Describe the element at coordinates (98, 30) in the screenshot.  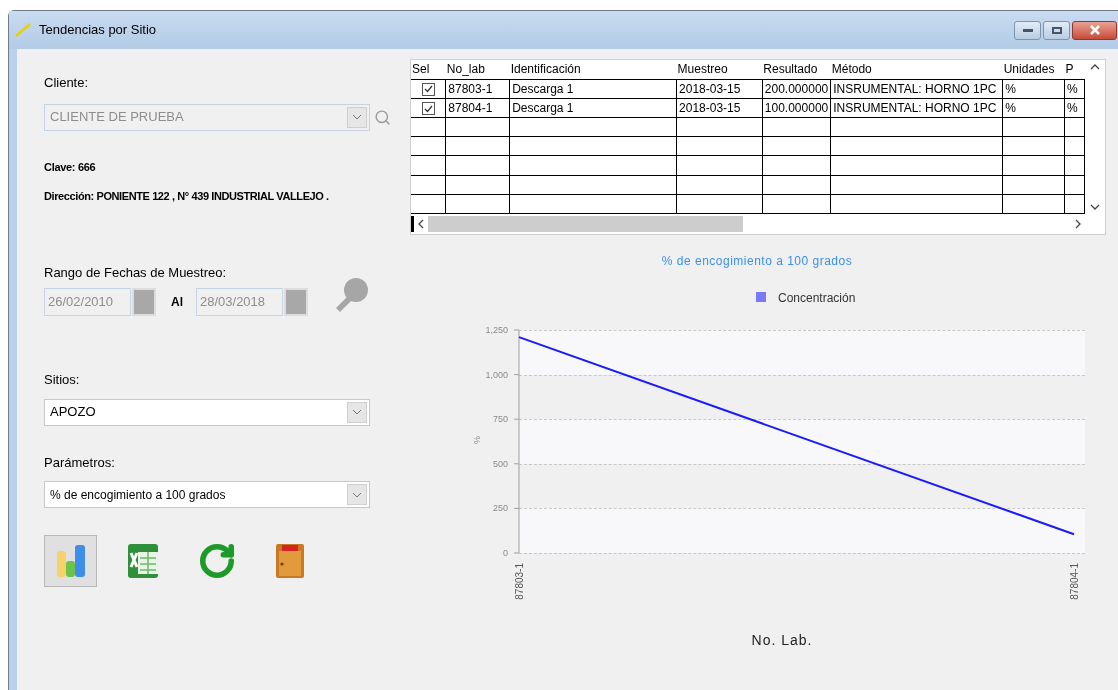
I see `window-title: Tendencias por Sitio` at that location.